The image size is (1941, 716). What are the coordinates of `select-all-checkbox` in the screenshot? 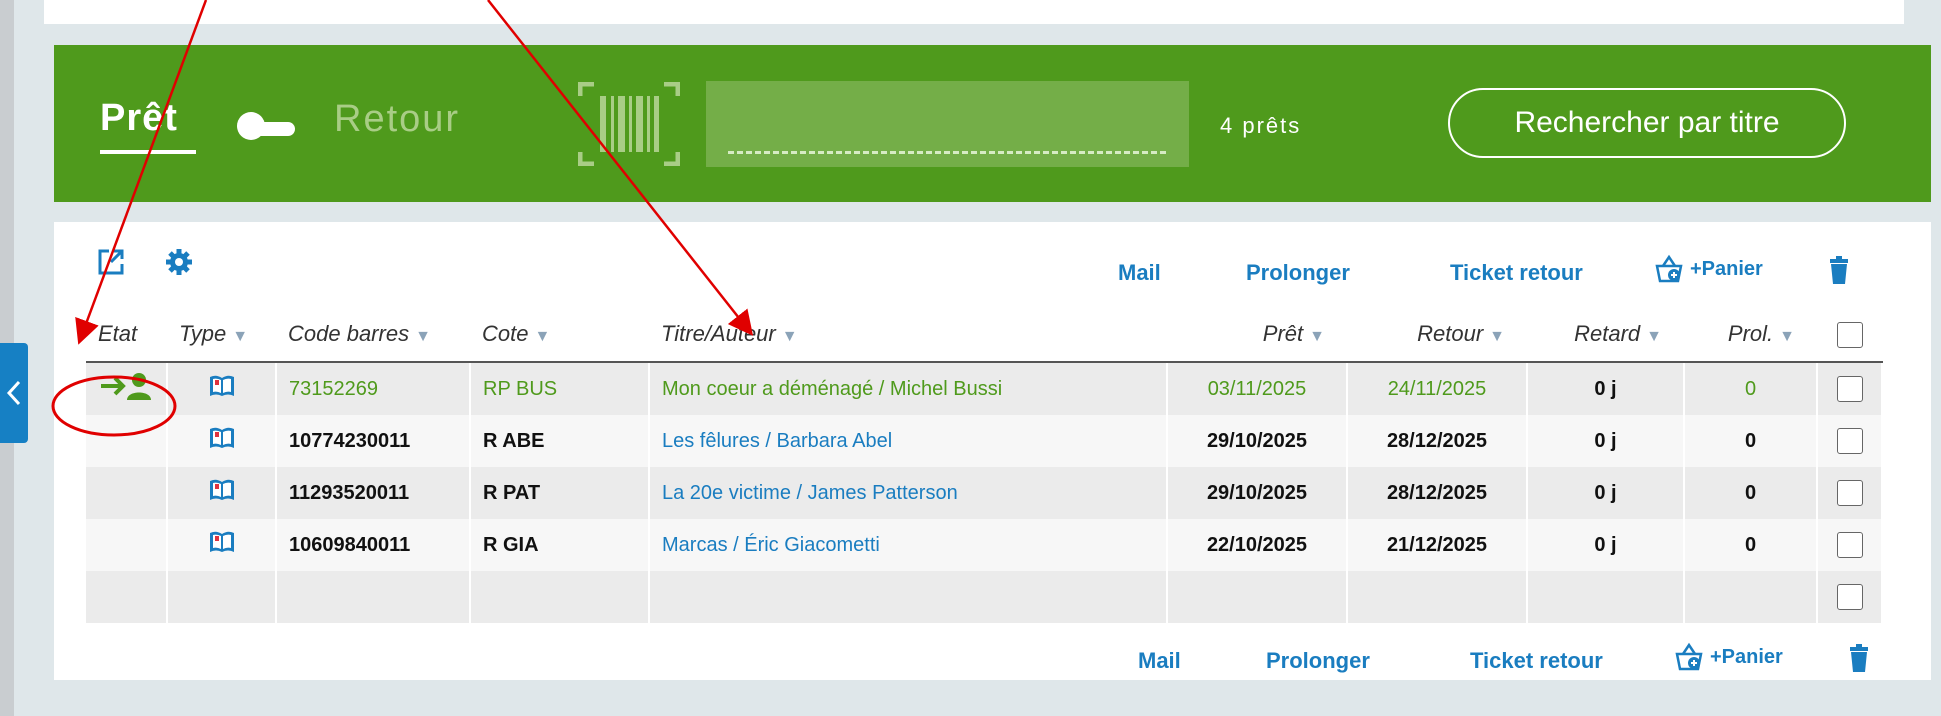 It's located at (1849, 334).